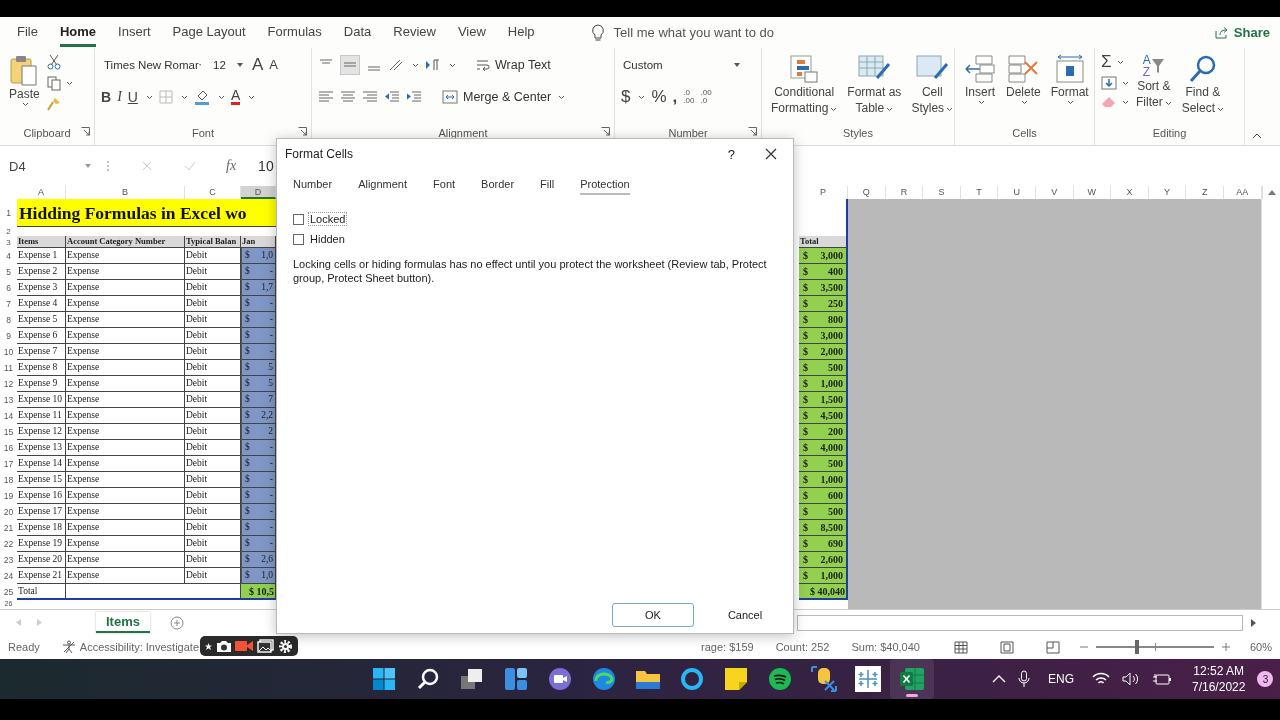 The width and height of the screenshot is (1280, 720). I want to click on taskbar-app, so click(912, 679).